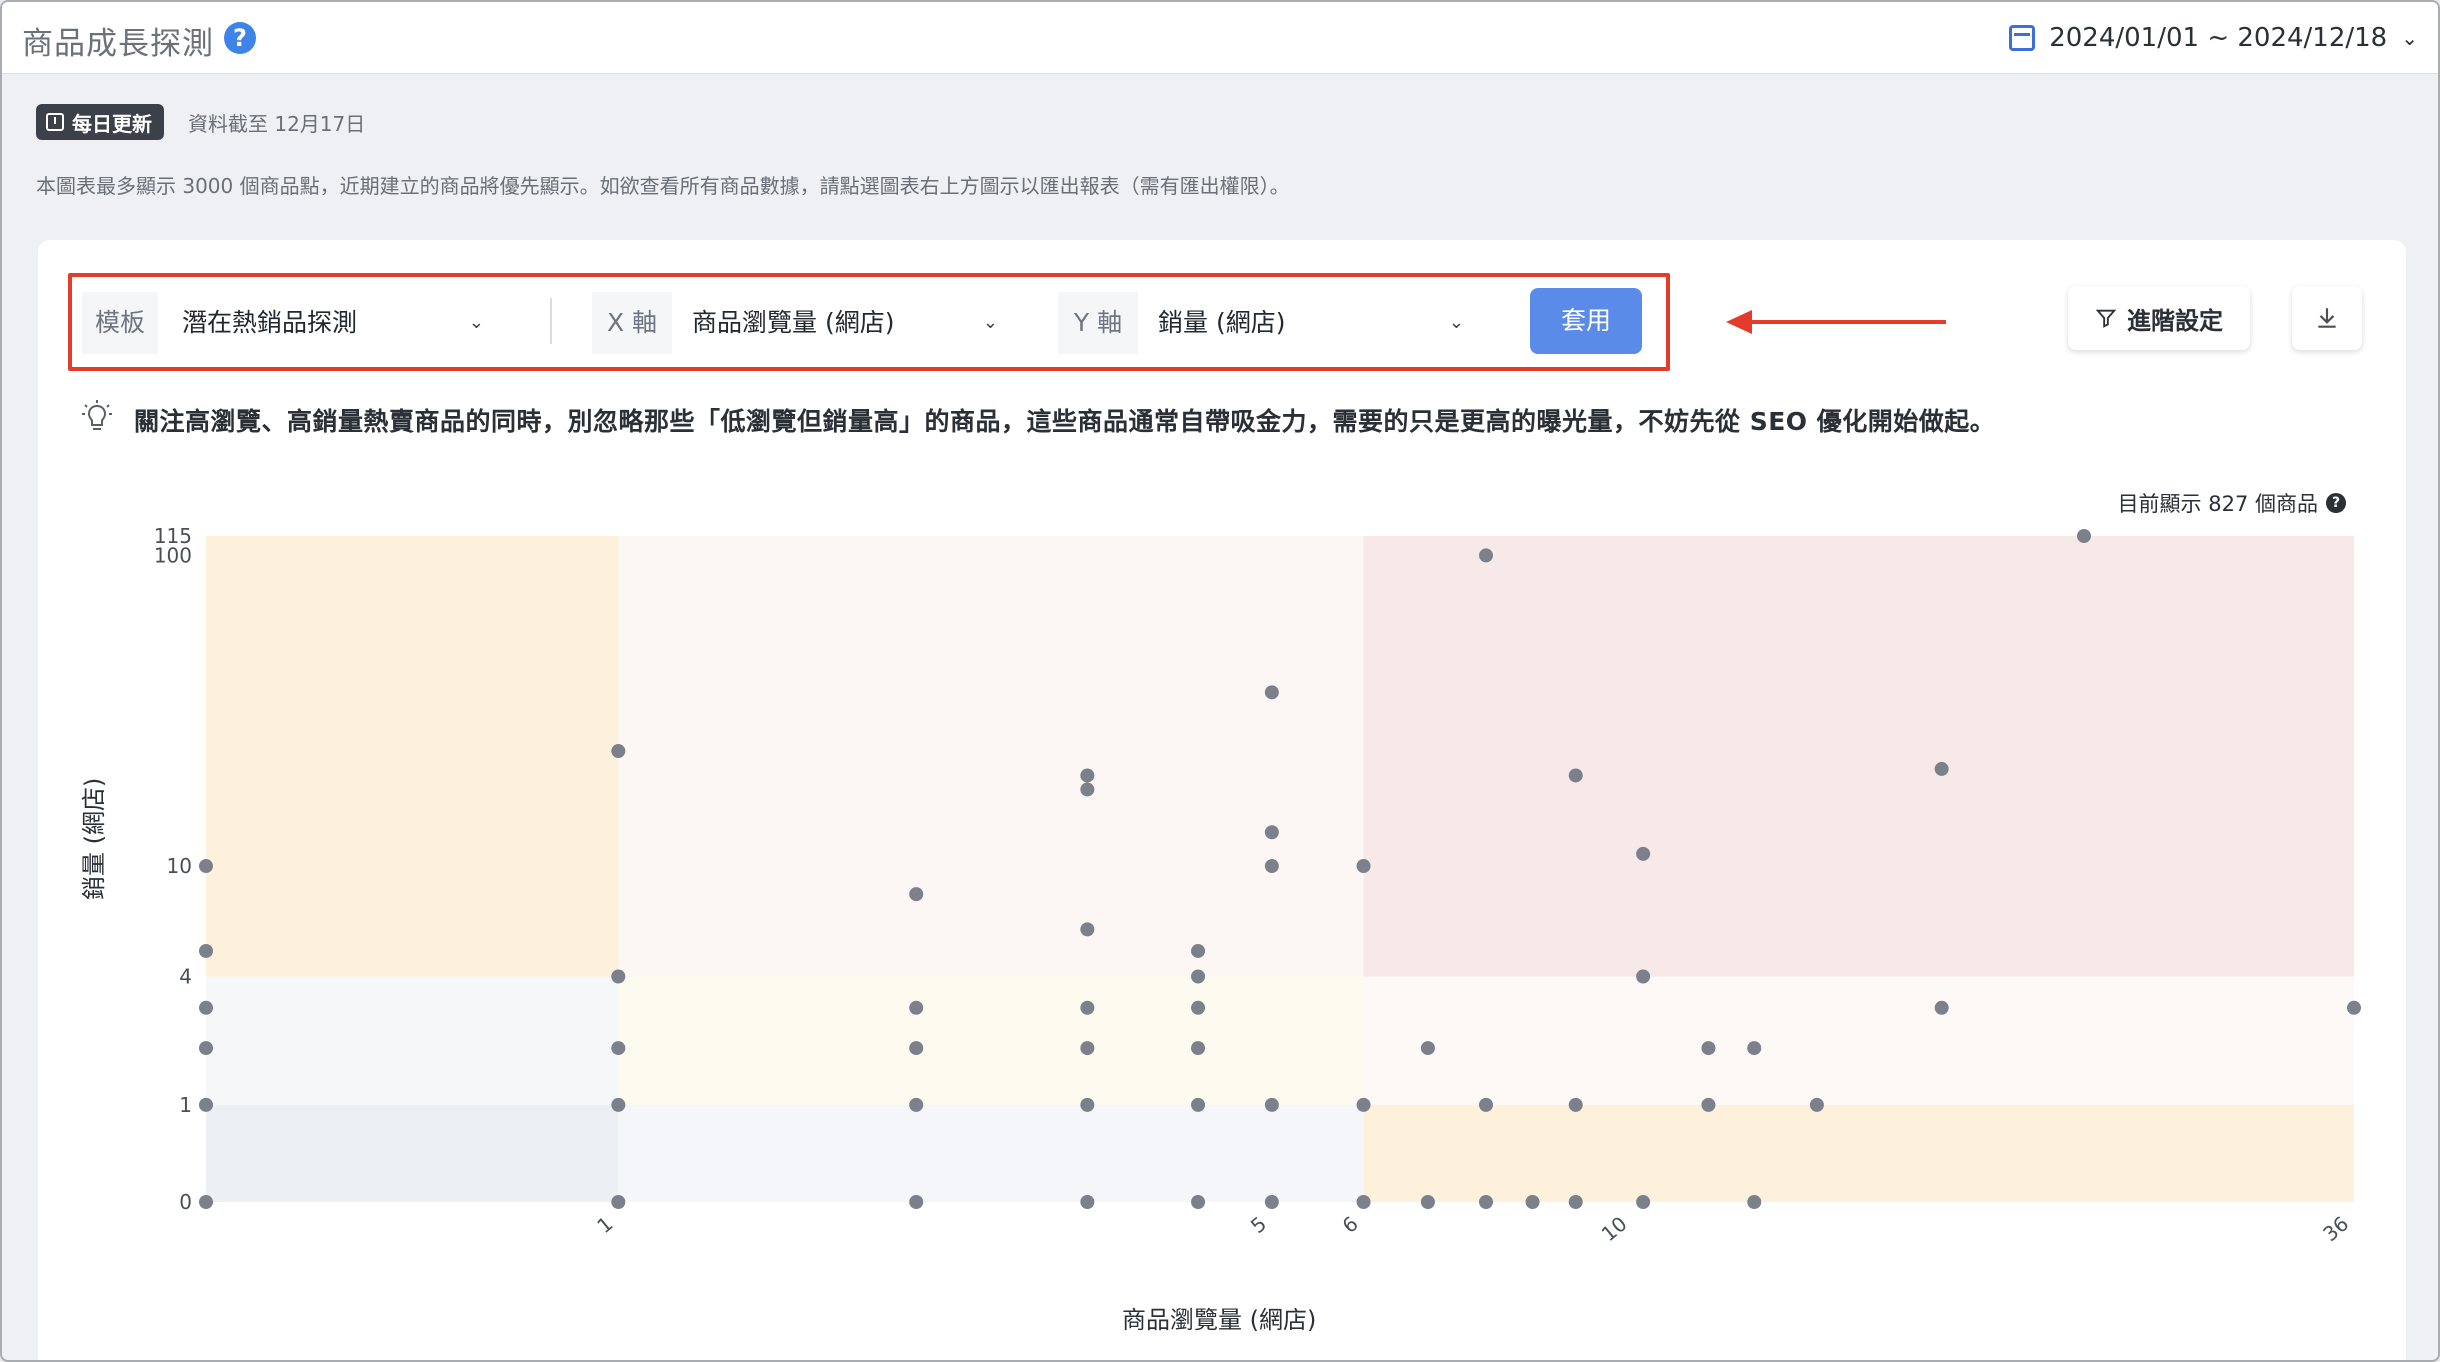 This screenshot has height=1362, width=2440. I want to click on x-tick-label: 10, so click(1614, 1228).